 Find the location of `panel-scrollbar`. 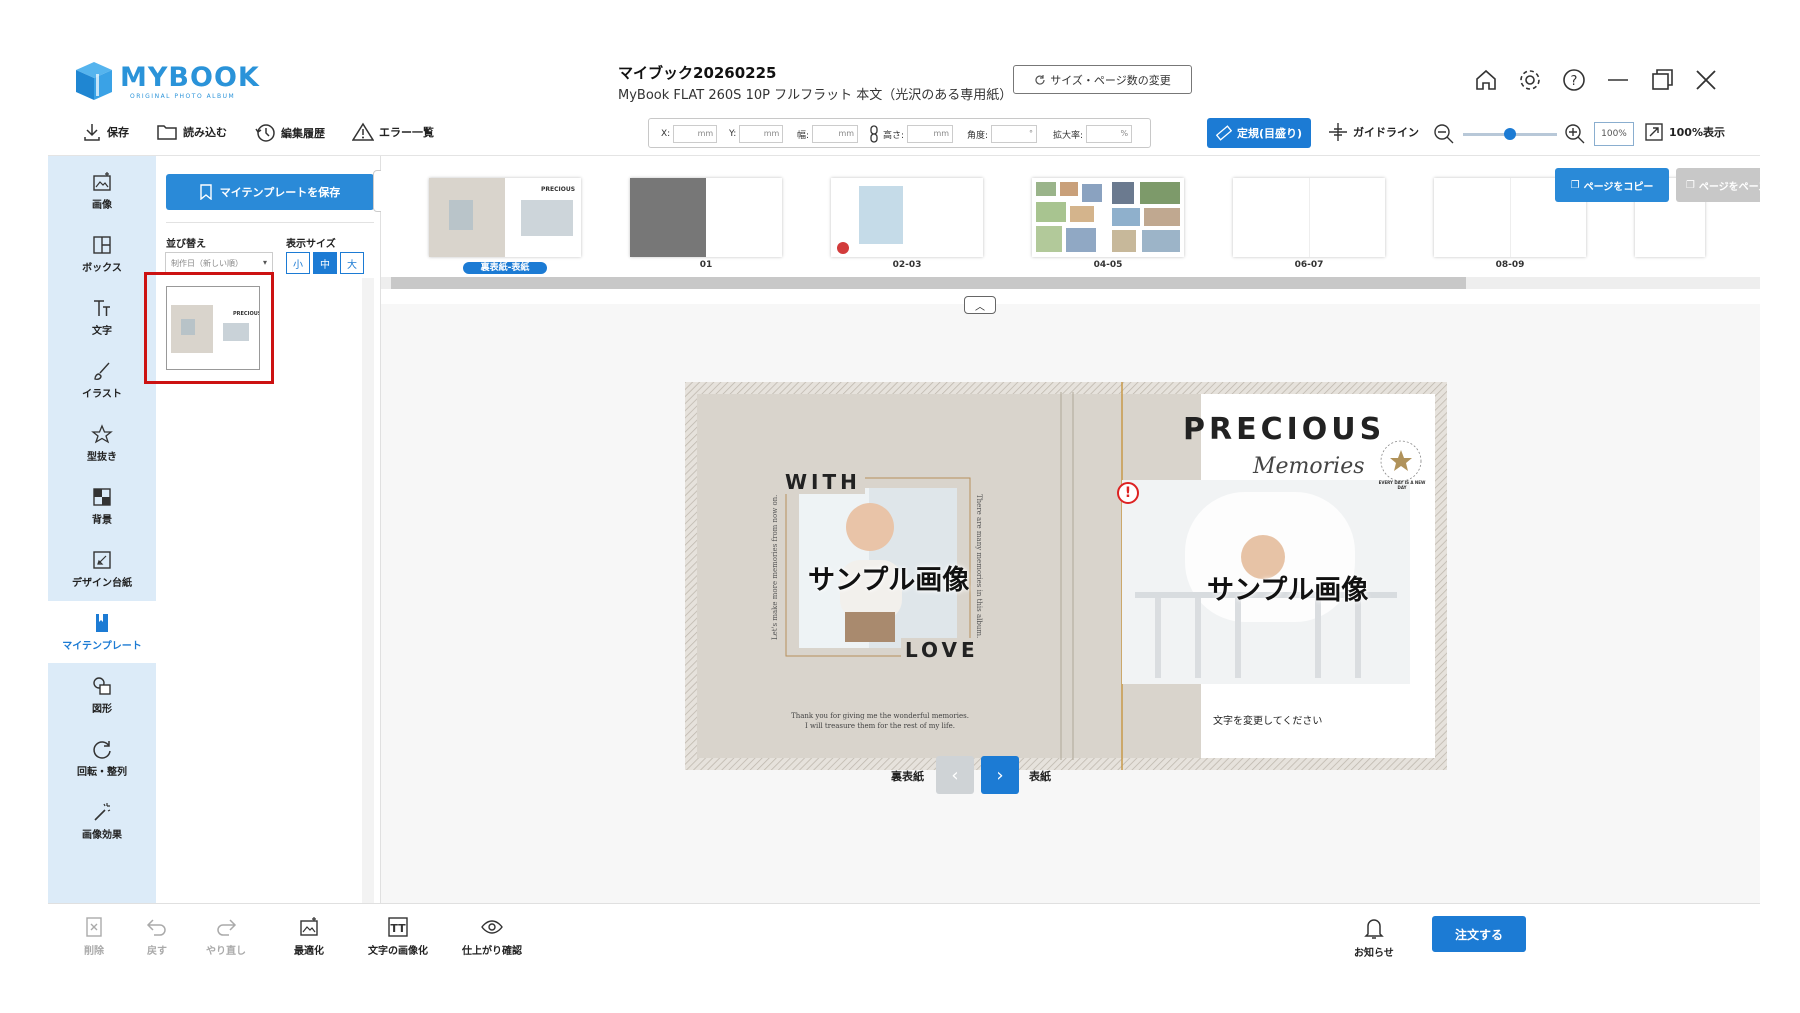

panel-scrollbar is located at coordinates (368, 590).